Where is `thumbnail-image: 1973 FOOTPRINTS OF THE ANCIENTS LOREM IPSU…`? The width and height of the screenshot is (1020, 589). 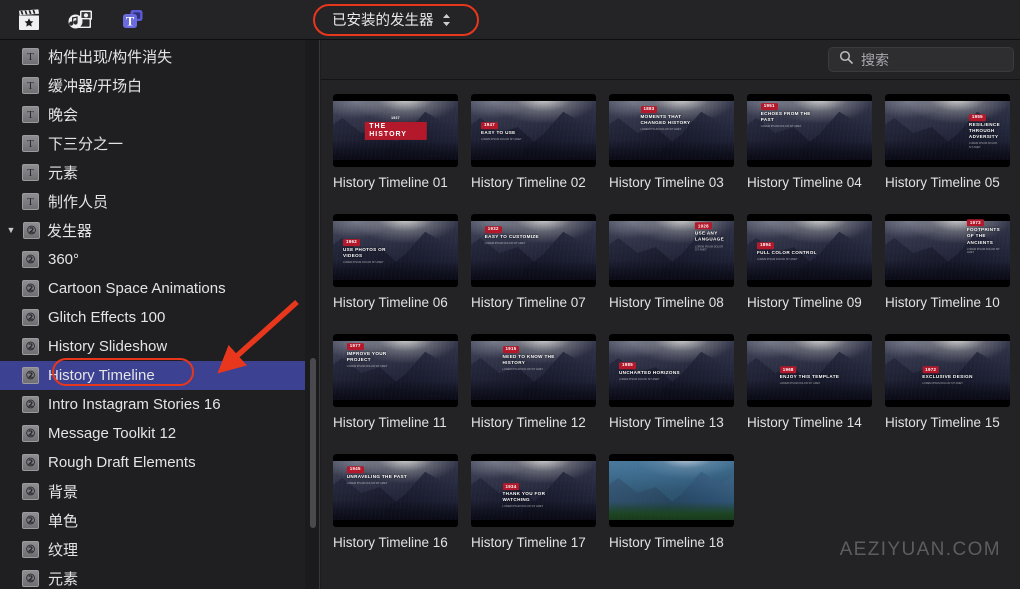 thumbnail-image: 1973 FOOTPRINTS OF THE ANCIENTS LOREM IPSU… is located at coordinates (947, 250).